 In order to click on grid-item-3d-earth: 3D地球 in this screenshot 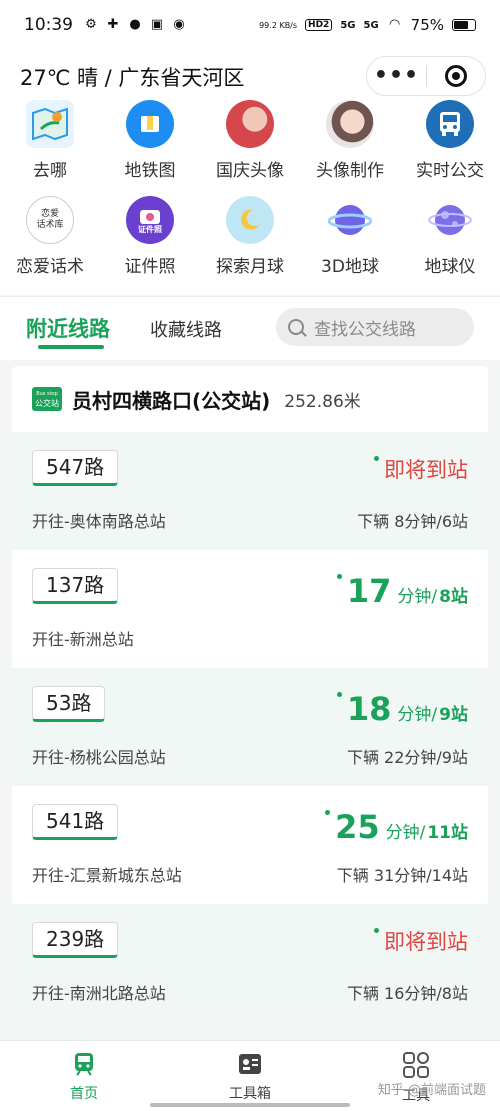, I will do `click(350, 244)`.